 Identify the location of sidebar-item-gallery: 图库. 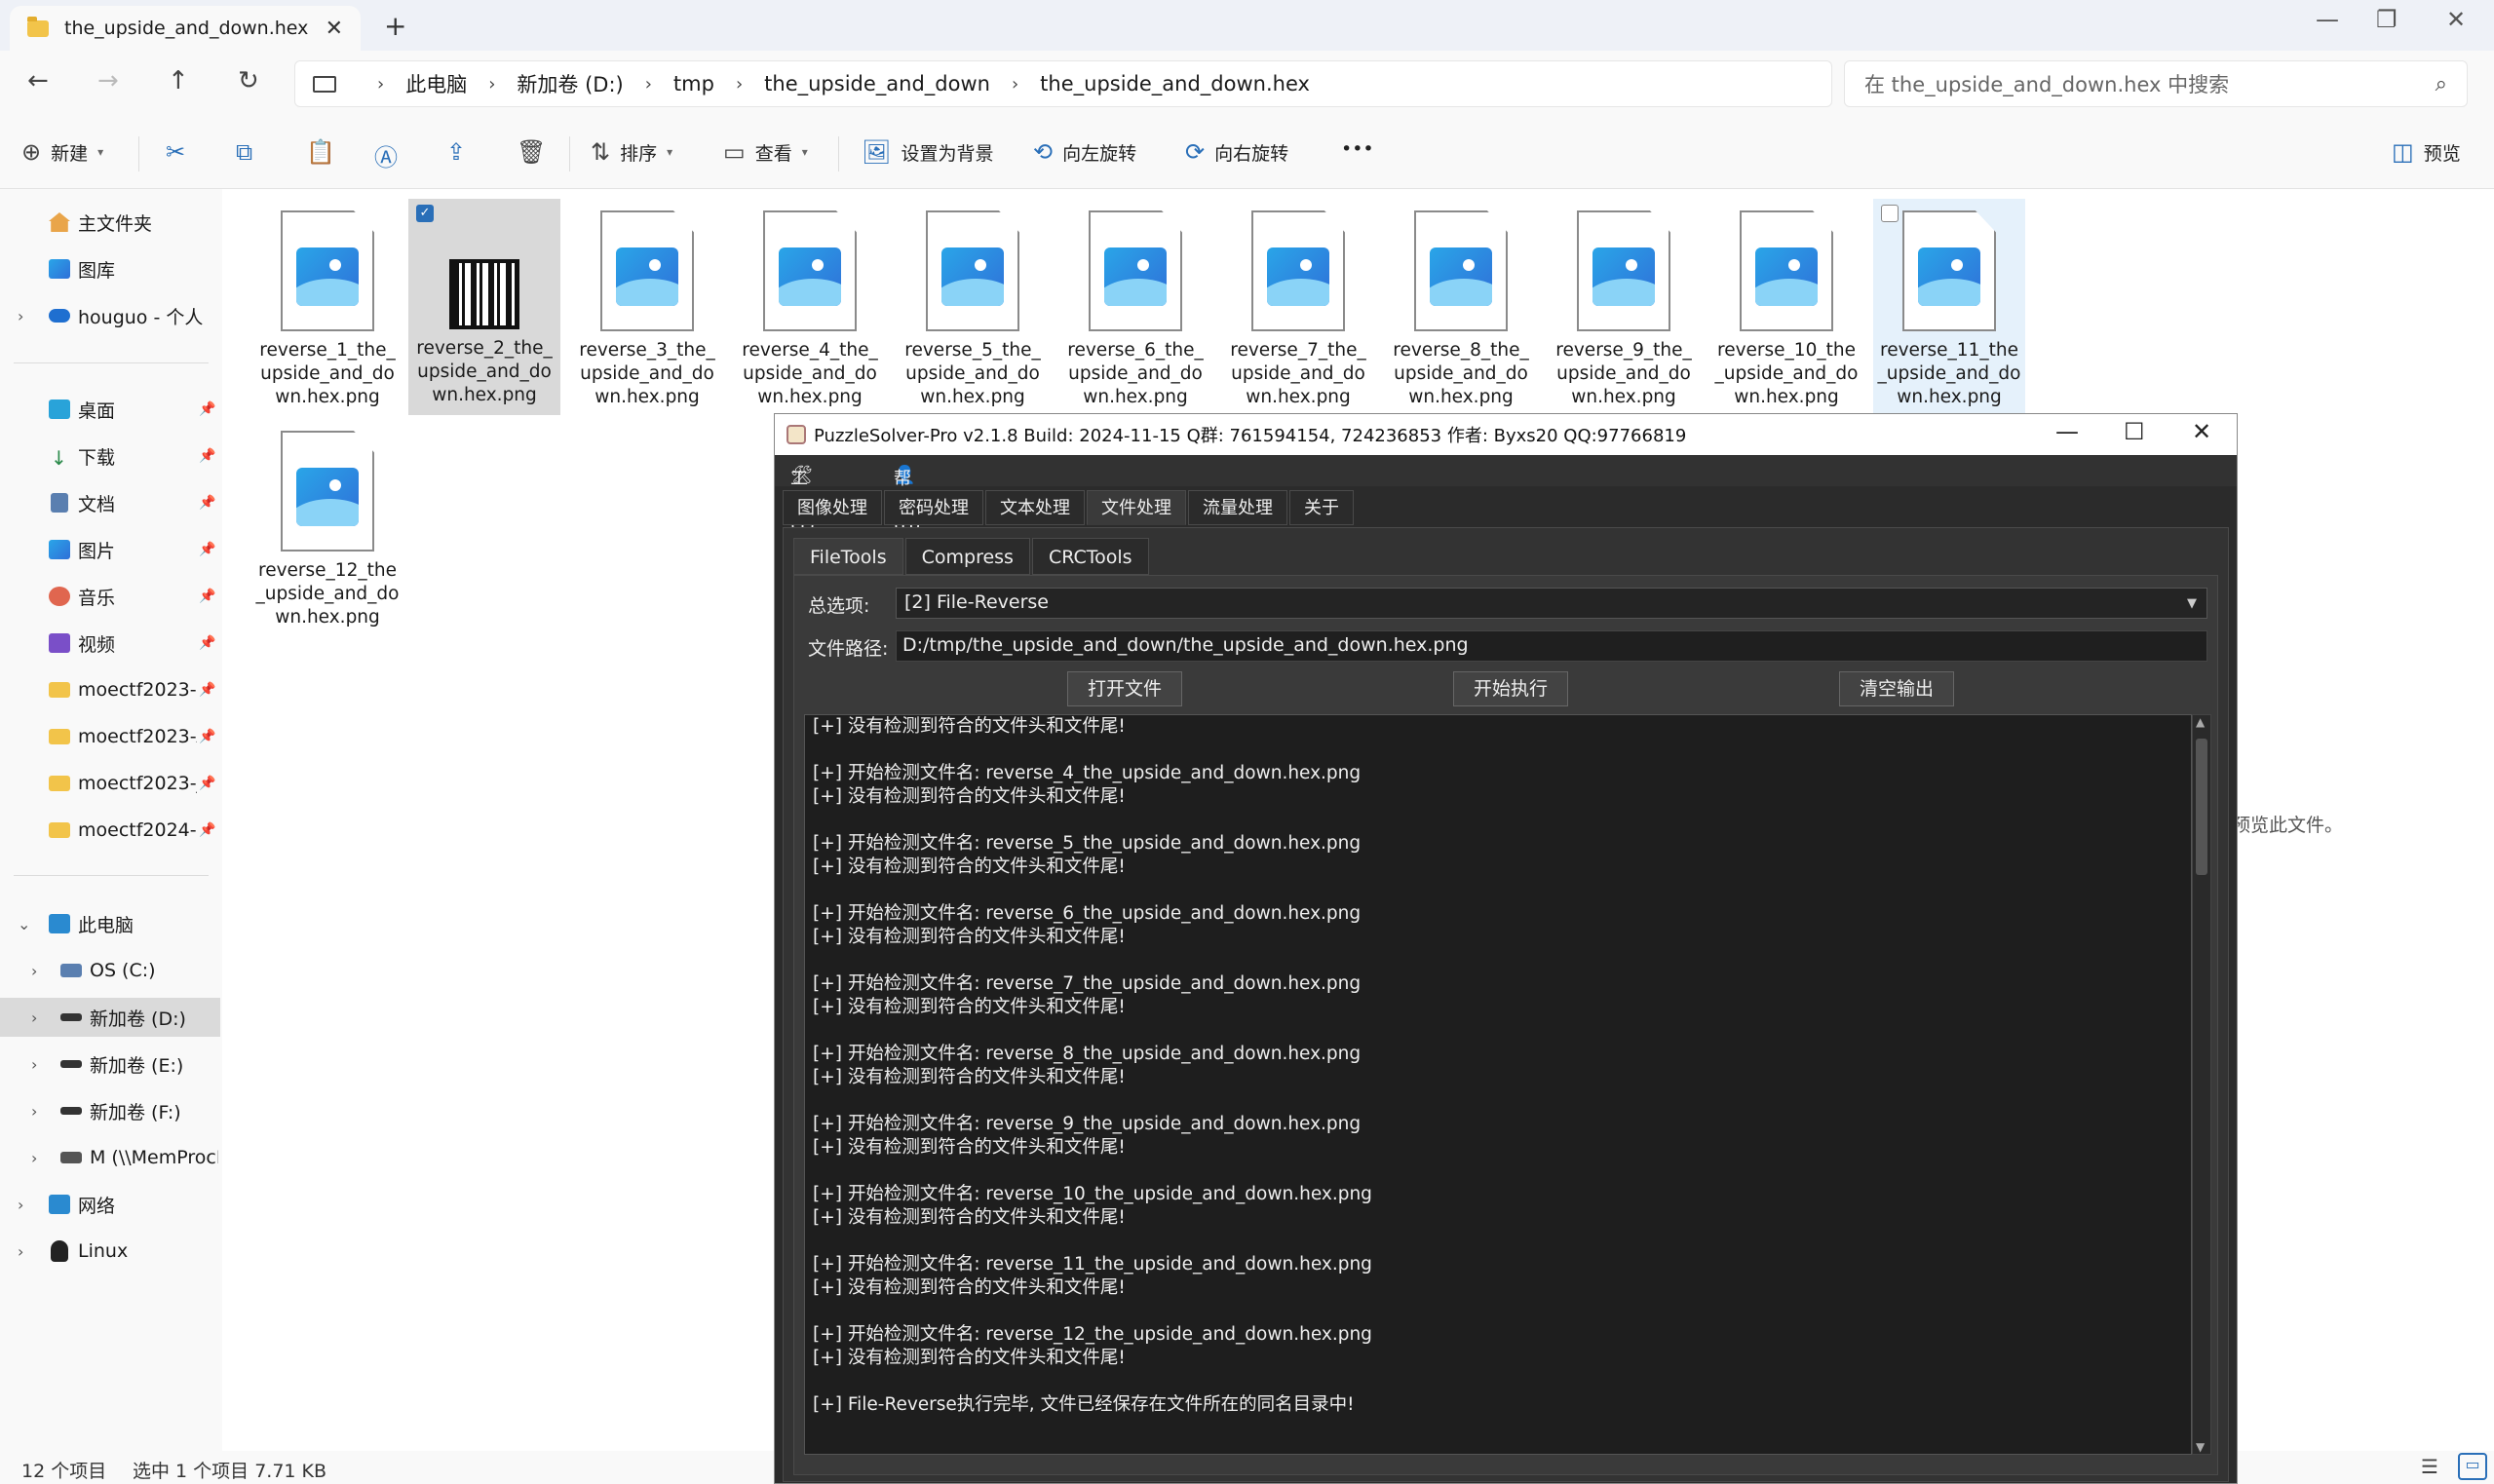
(110, 268).